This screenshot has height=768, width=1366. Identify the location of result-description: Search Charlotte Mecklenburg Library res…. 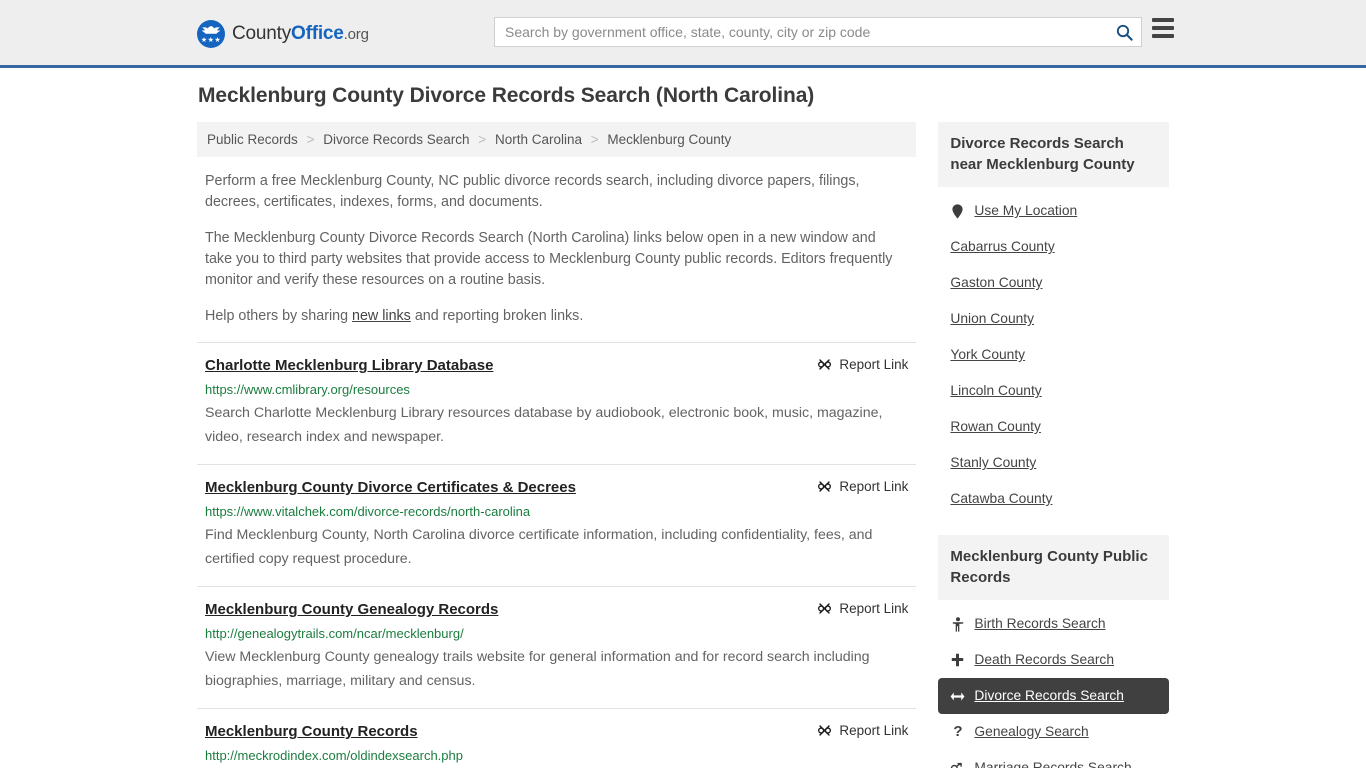
(544, 425).